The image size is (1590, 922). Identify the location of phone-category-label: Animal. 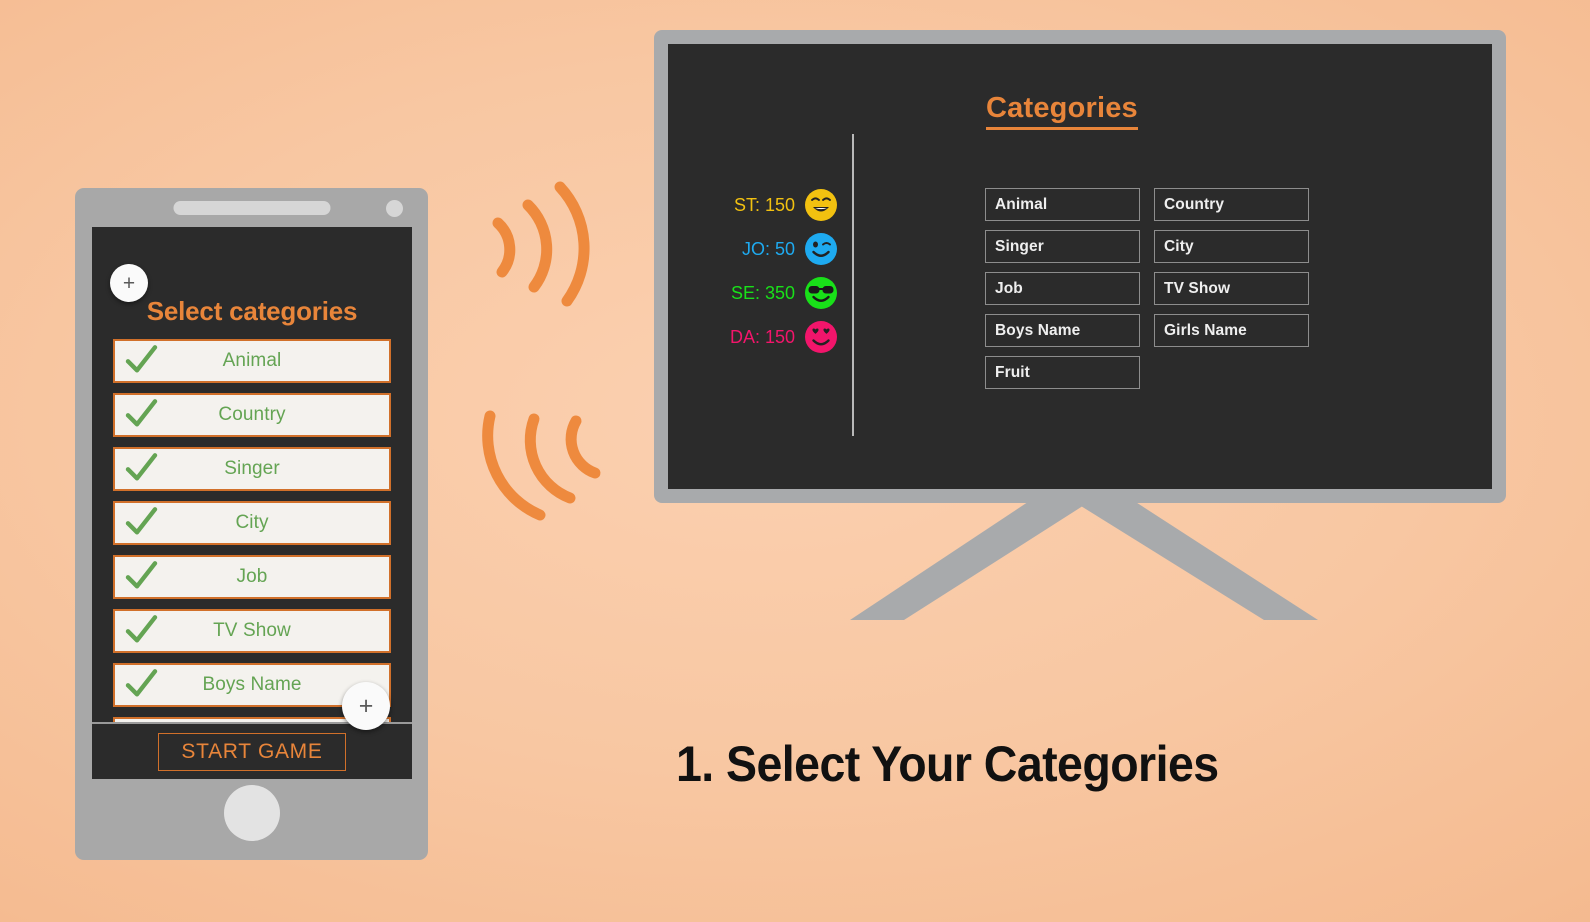
(252, 360).